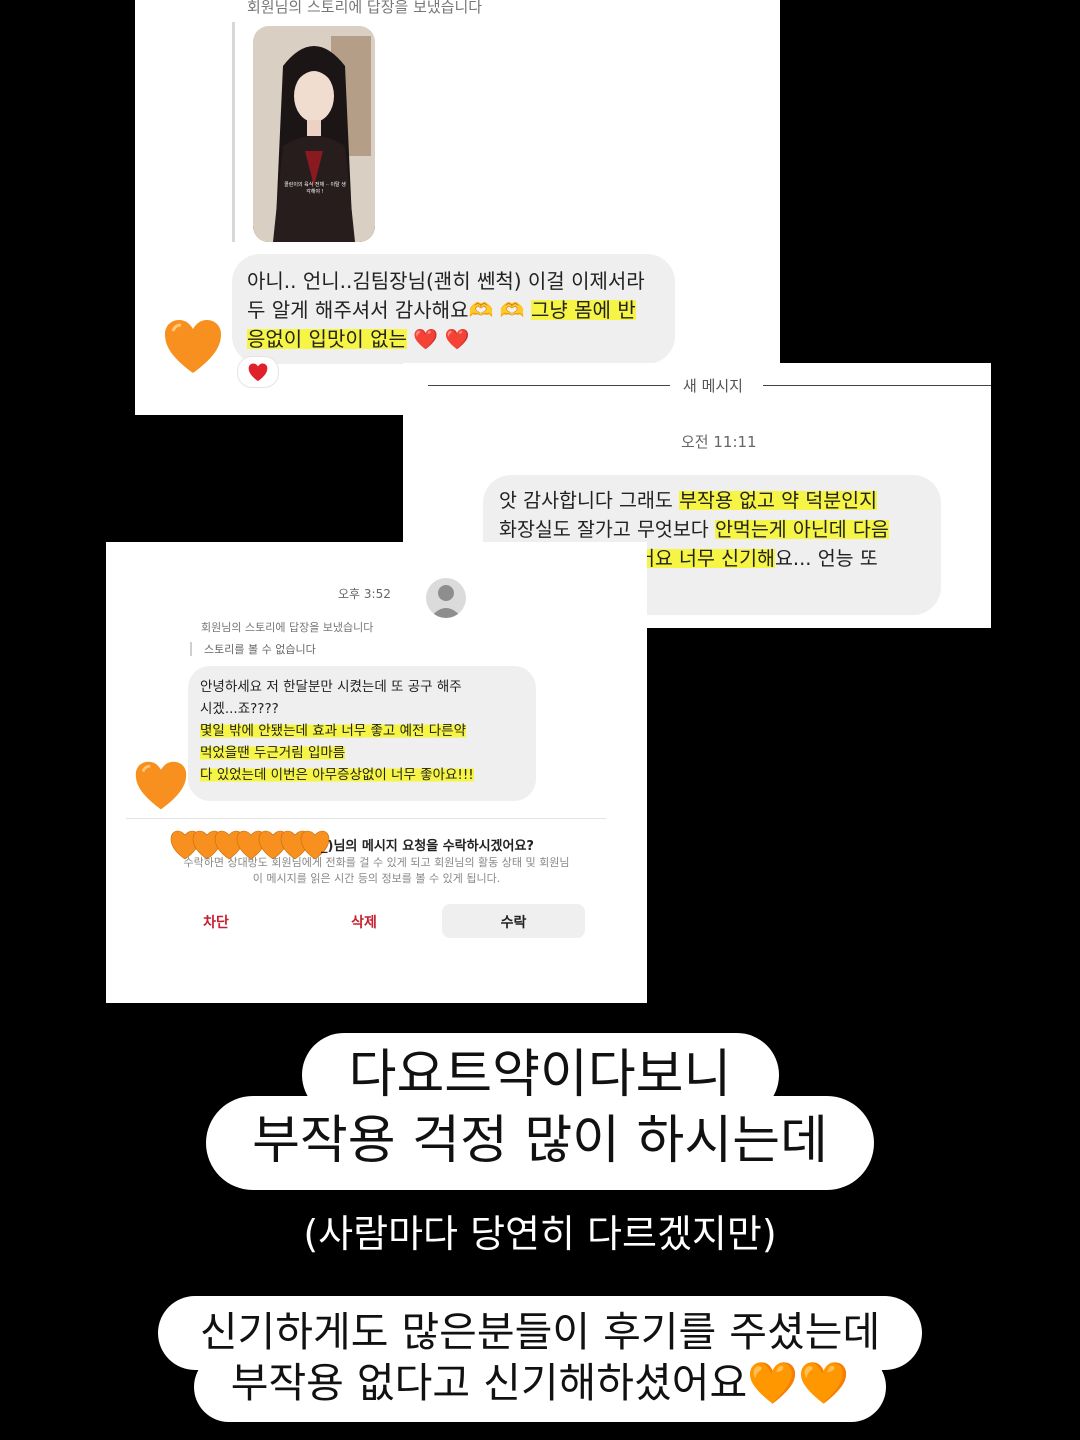 The image size is (1080, 1440). I want to click on message-text: 앗 감사합니다 그래도, so click(589, 500).